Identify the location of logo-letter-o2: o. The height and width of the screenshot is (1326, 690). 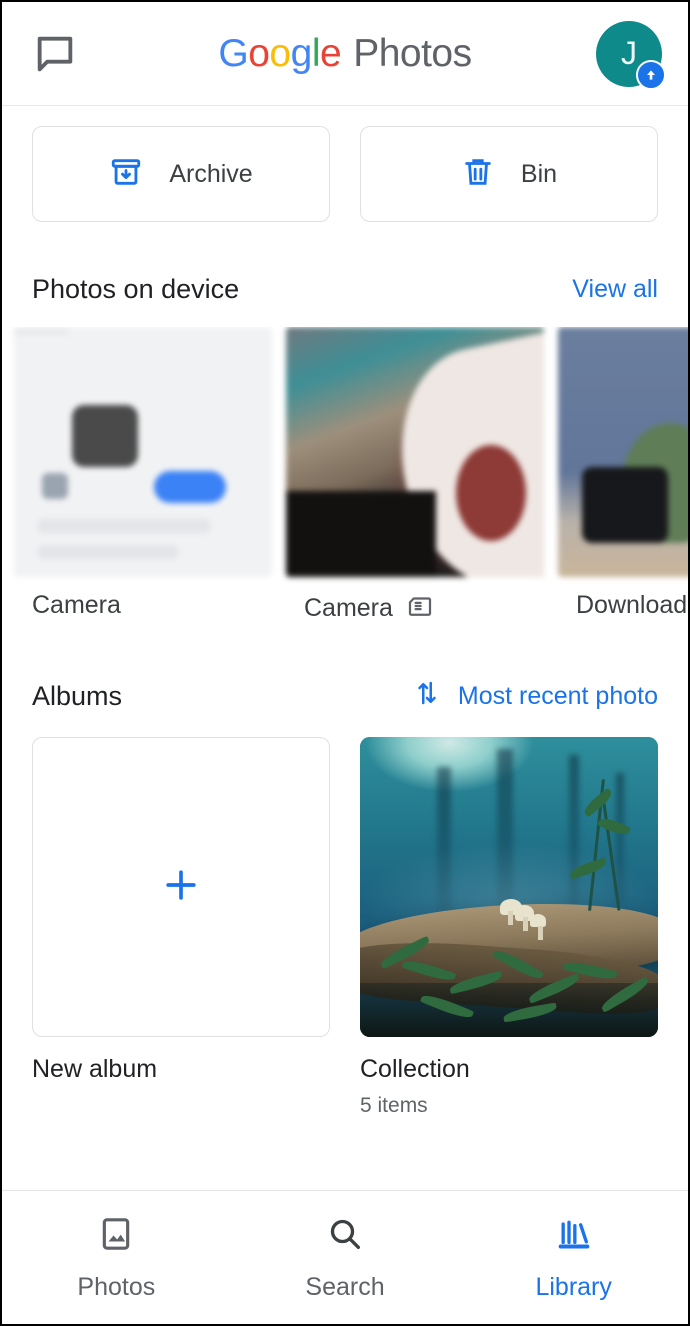
(280, 53).